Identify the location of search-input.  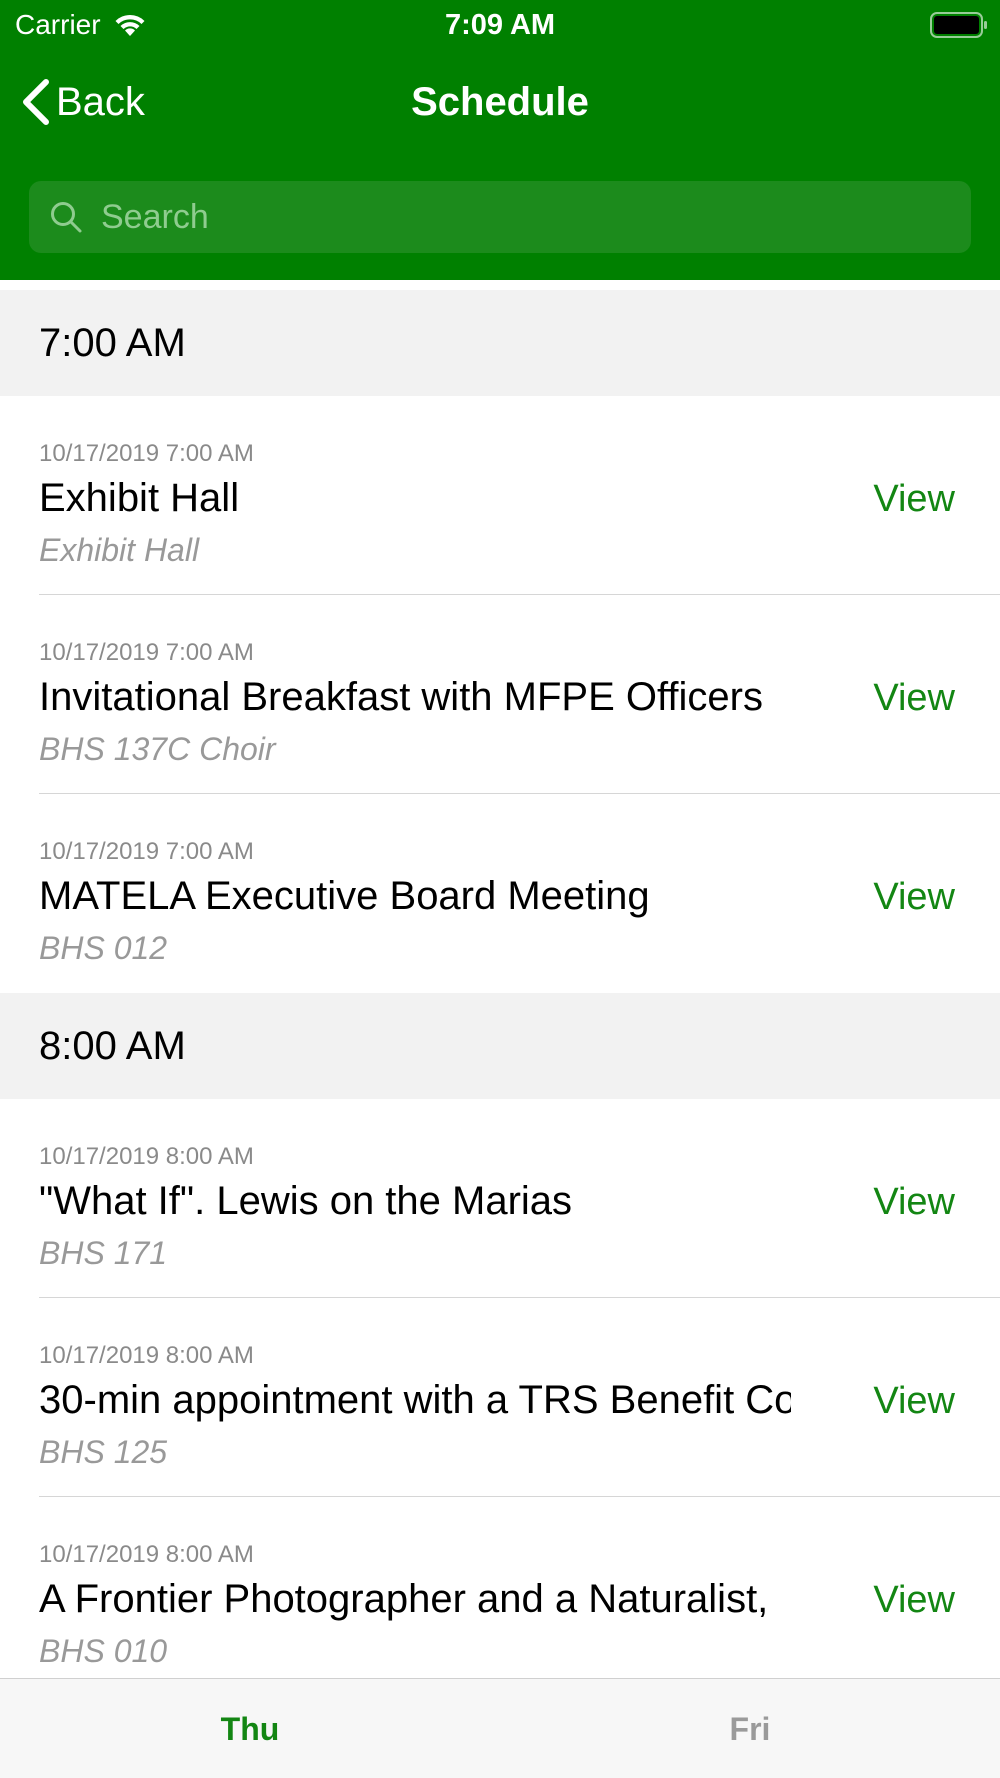
(511, 217).